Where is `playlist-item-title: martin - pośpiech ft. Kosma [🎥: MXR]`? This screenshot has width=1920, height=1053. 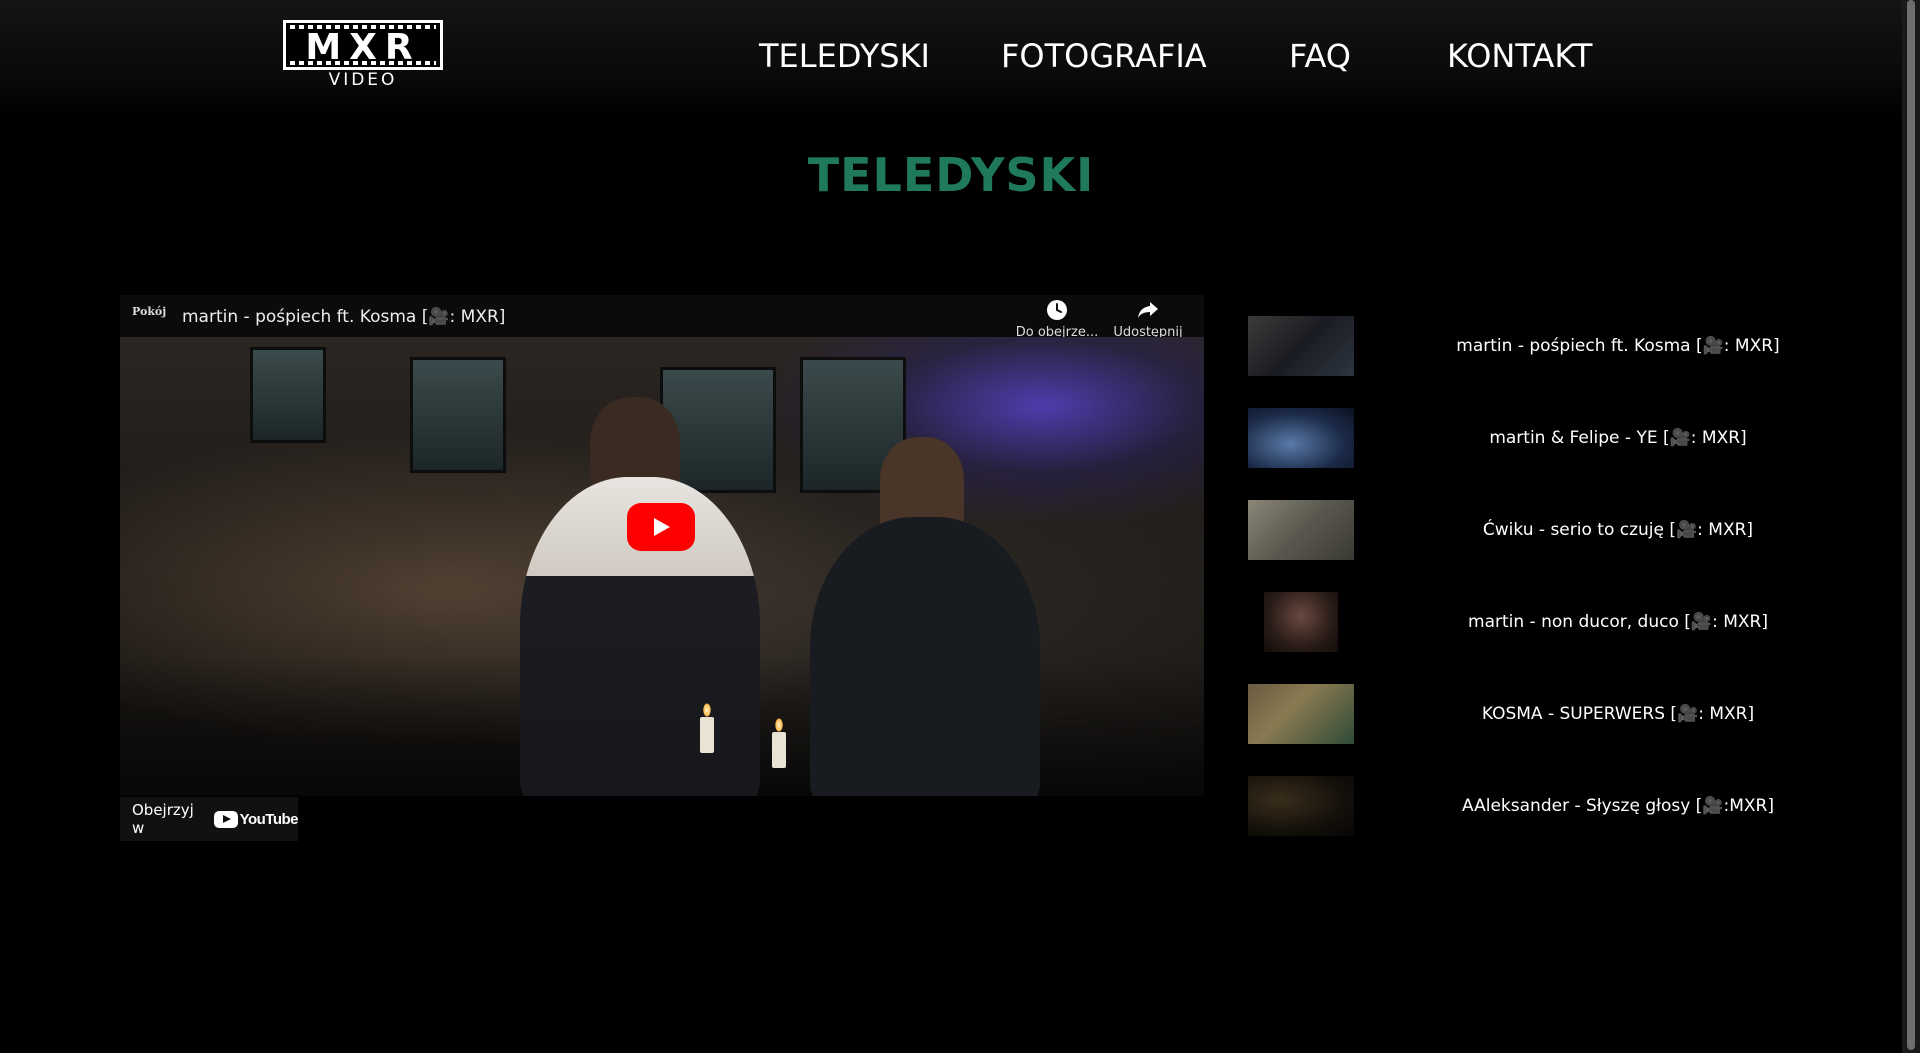 playlist-item-title: martin - pośpiech ft. Kosma [🎥: MXR] is located at coordinates (1618, 346).